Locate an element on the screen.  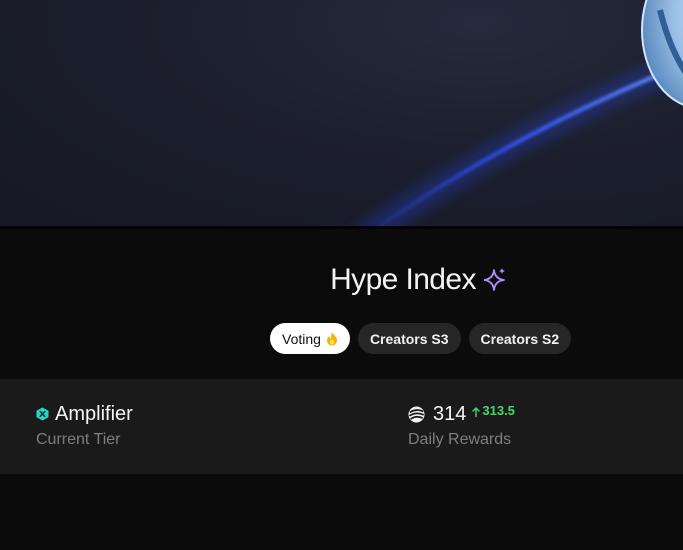
hexagon-tier-icon is located at coordinates (42, 414).